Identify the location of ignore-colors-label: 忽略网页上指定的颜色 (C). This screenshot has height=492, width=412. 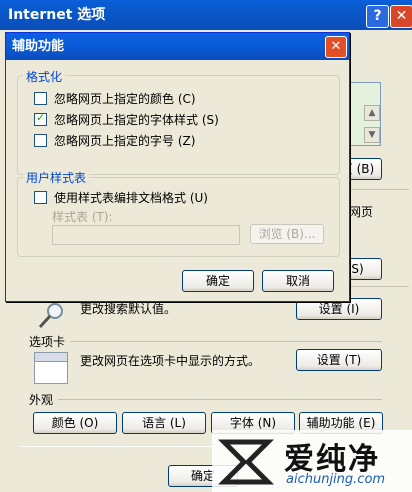
(125, 98).